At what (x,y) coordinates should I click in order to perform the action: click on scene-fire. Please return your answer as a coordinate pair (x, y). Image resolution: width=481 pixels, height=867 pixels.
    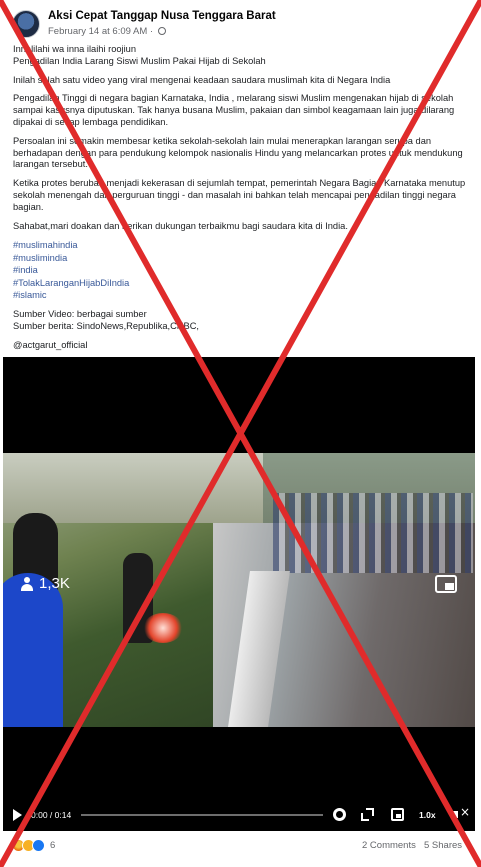
    Looking at the image, I should click on (163, 628).